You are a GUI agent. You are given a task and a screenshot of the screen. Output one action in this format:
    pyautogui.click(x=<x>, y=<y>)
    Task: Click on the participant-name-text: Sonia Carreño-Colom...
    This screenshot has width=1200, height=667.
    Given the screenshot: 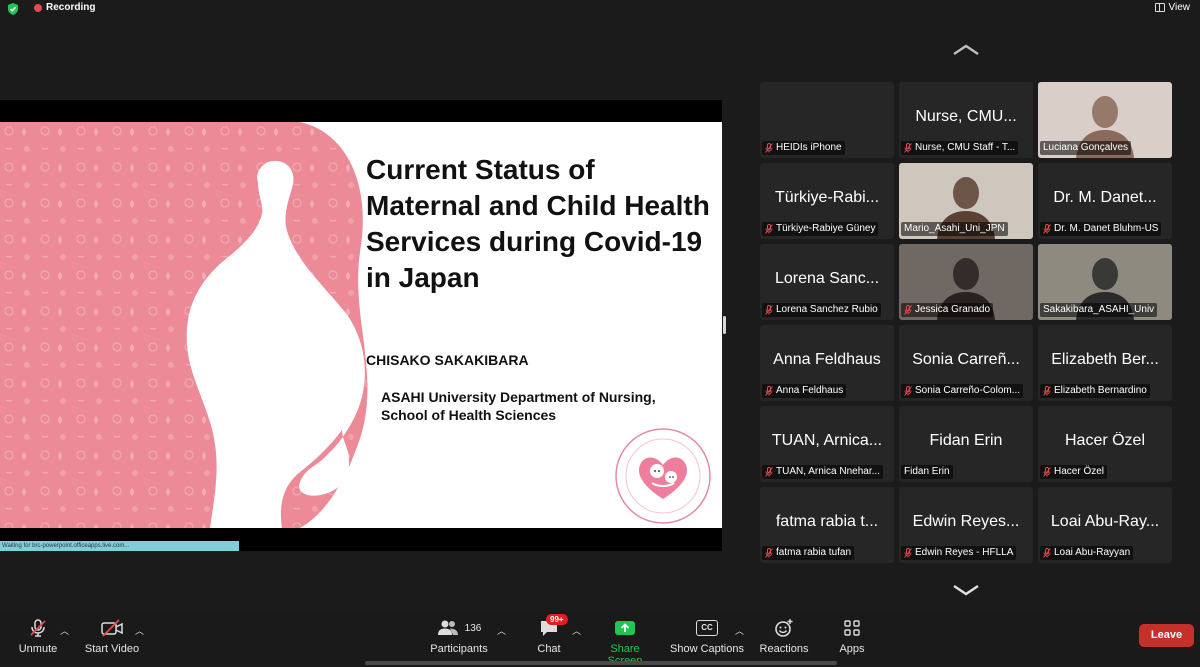 What is the action you would take?
    pyautogui.click(x=968, y=390)
    